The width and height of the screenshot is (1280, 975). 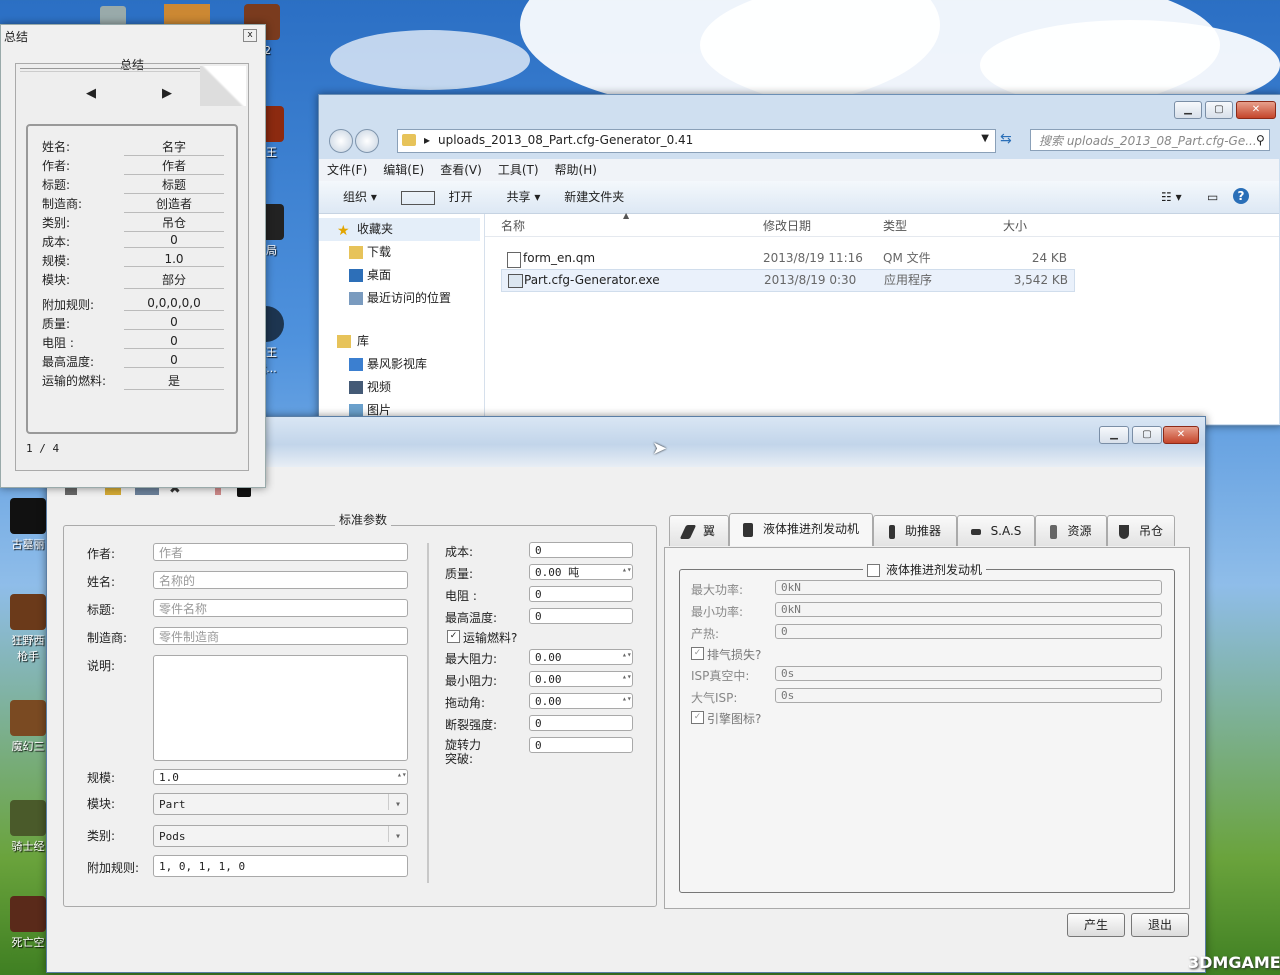 What do you see at coordinates (1054, 531) in the screenshot?
I see `tank-icon` at bounding box center [1054, 531].